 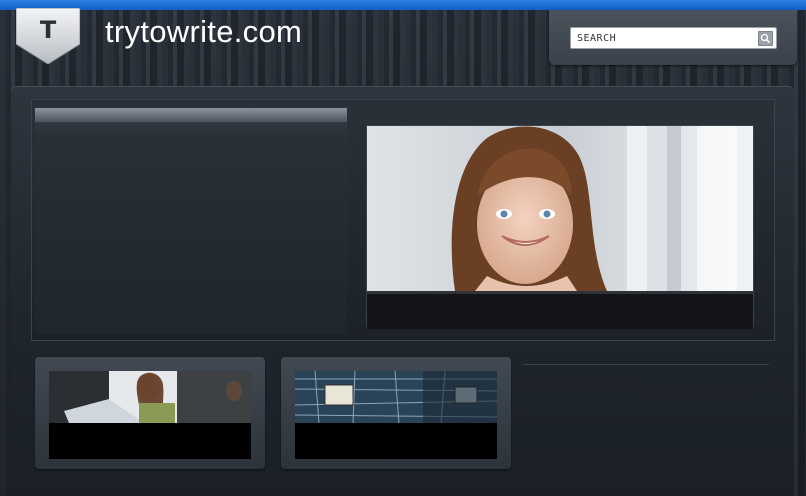 I want to click on divider, so click(x=646, y=364).